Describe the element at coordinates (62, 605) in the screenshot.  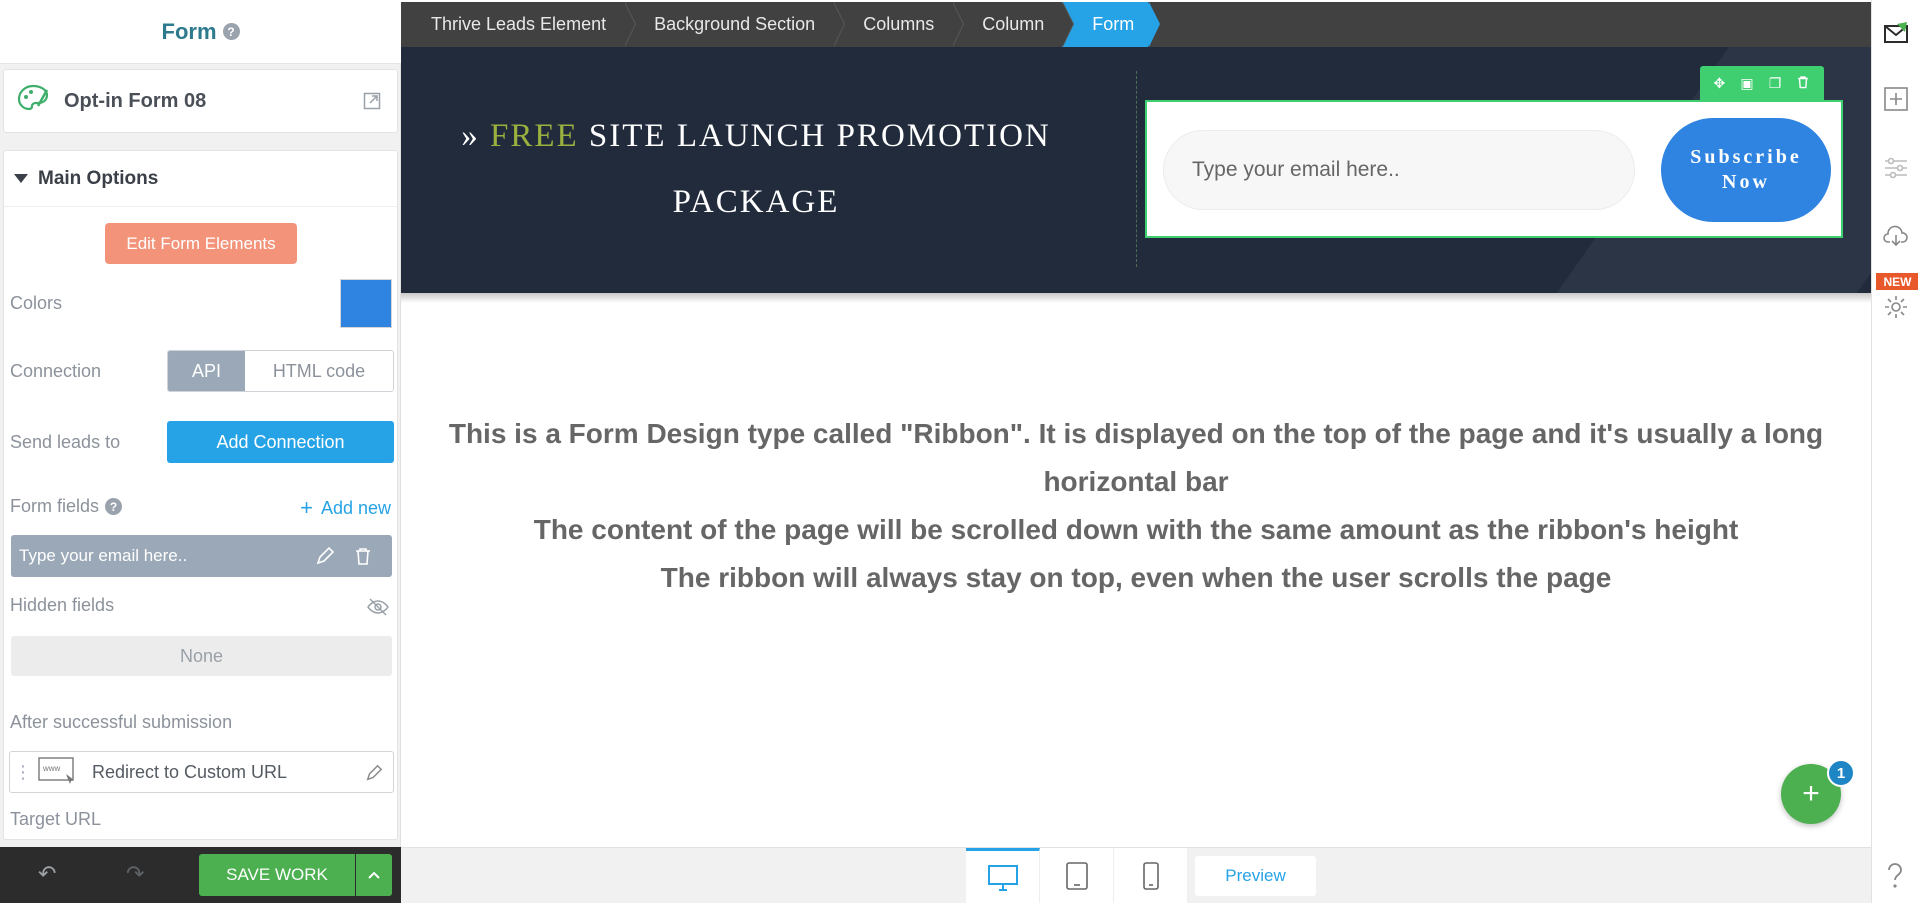
I see `hidden-fields-label: Hidden fields` at that location.